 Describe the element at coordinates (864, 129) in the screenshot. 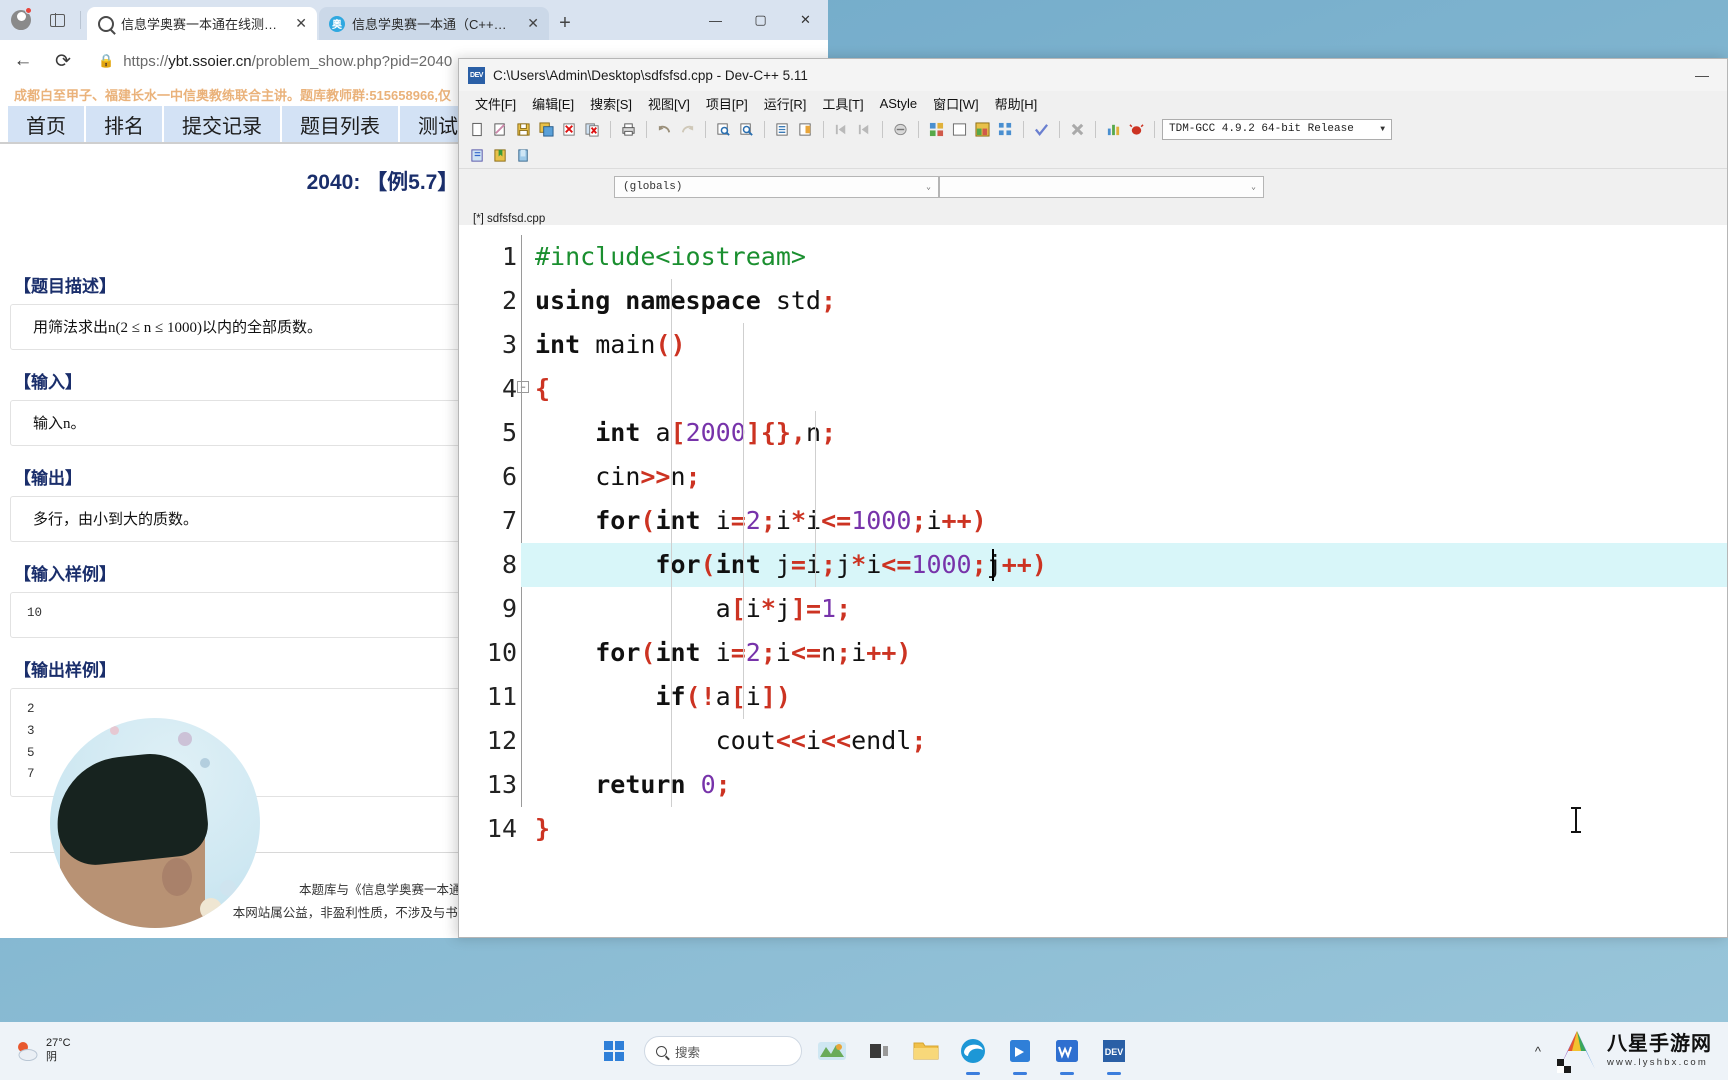

I see `indent-right-icon` at that location.